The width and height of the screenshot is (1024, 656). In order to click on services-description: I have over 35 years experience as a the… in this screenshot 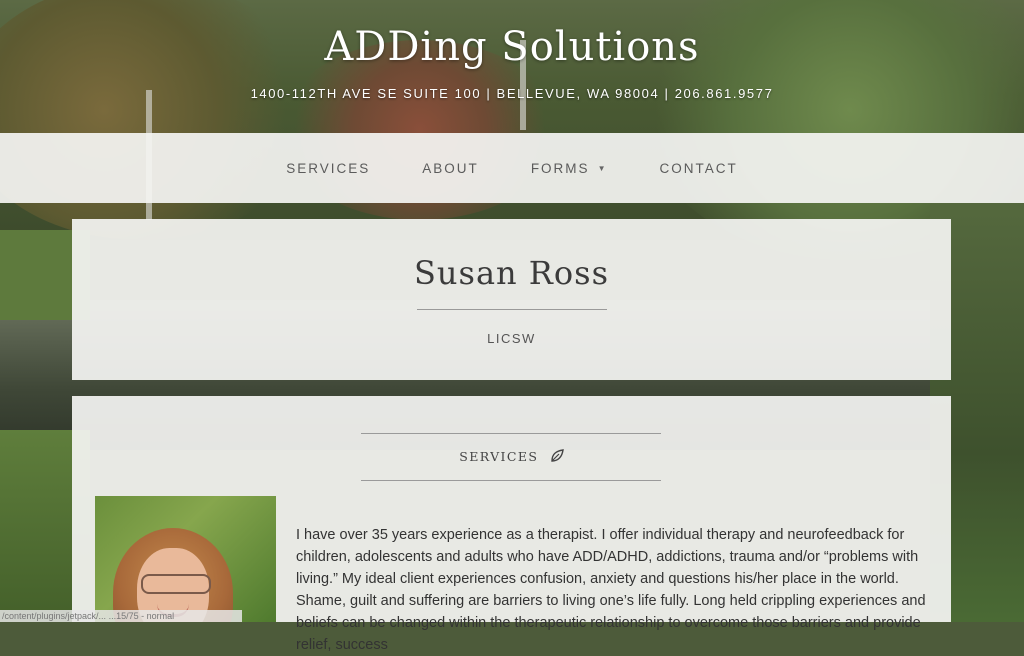, I will do `click(611, 590)`.